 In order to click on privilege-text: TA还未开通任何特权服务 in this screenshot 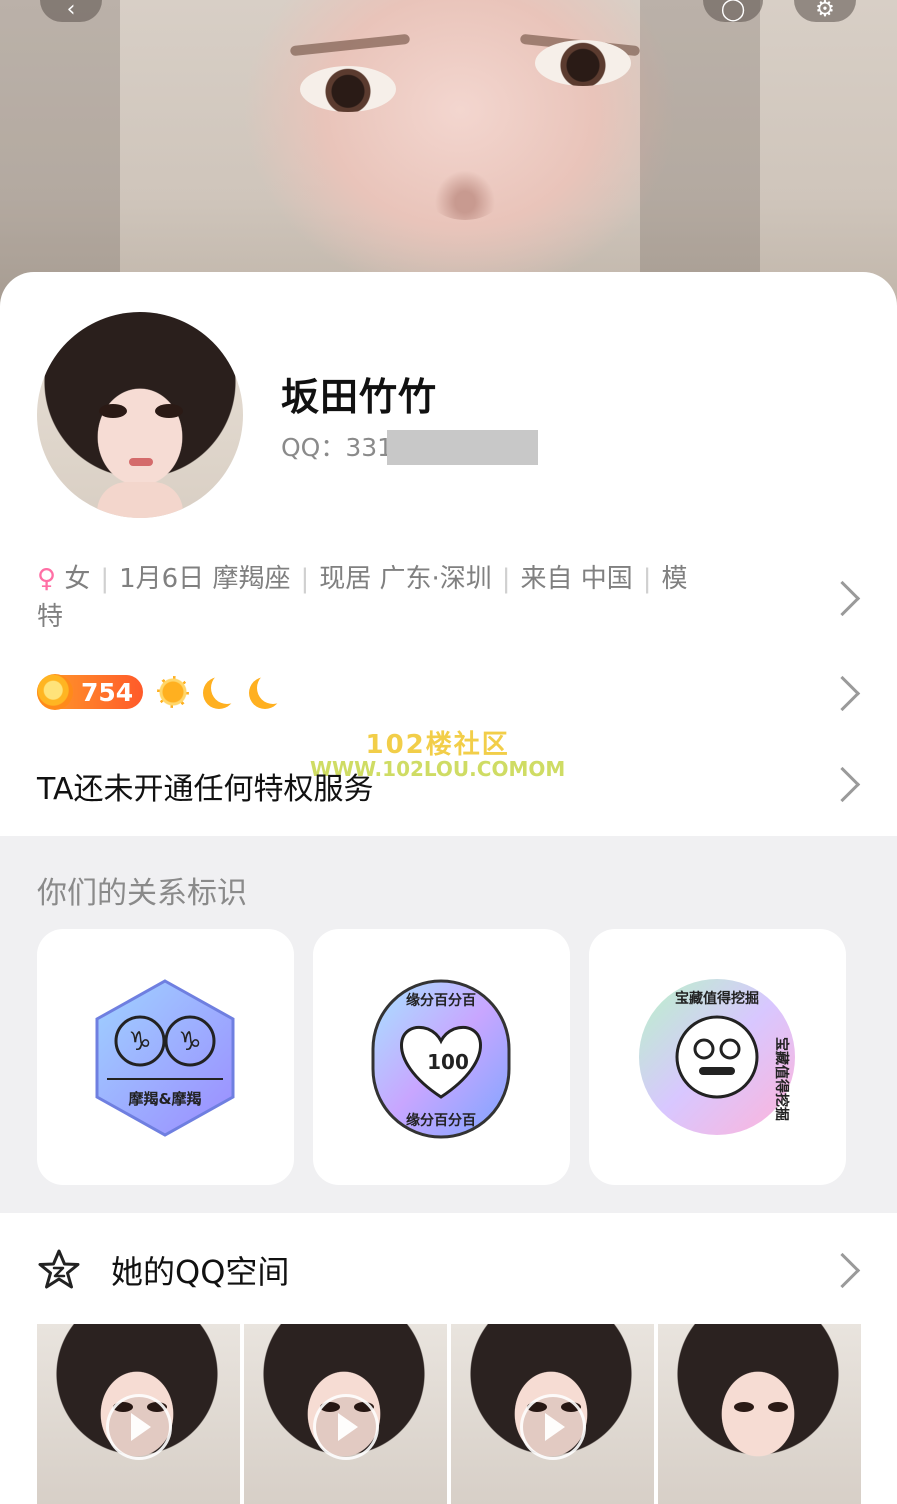, I will do `click(205, 786)`.